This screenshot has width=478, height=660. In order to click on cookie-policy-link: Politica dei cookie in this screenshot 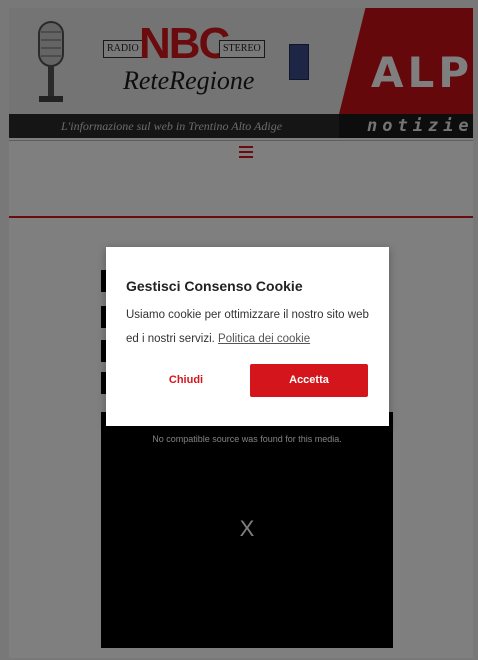, I will do `click(264, 339)`.